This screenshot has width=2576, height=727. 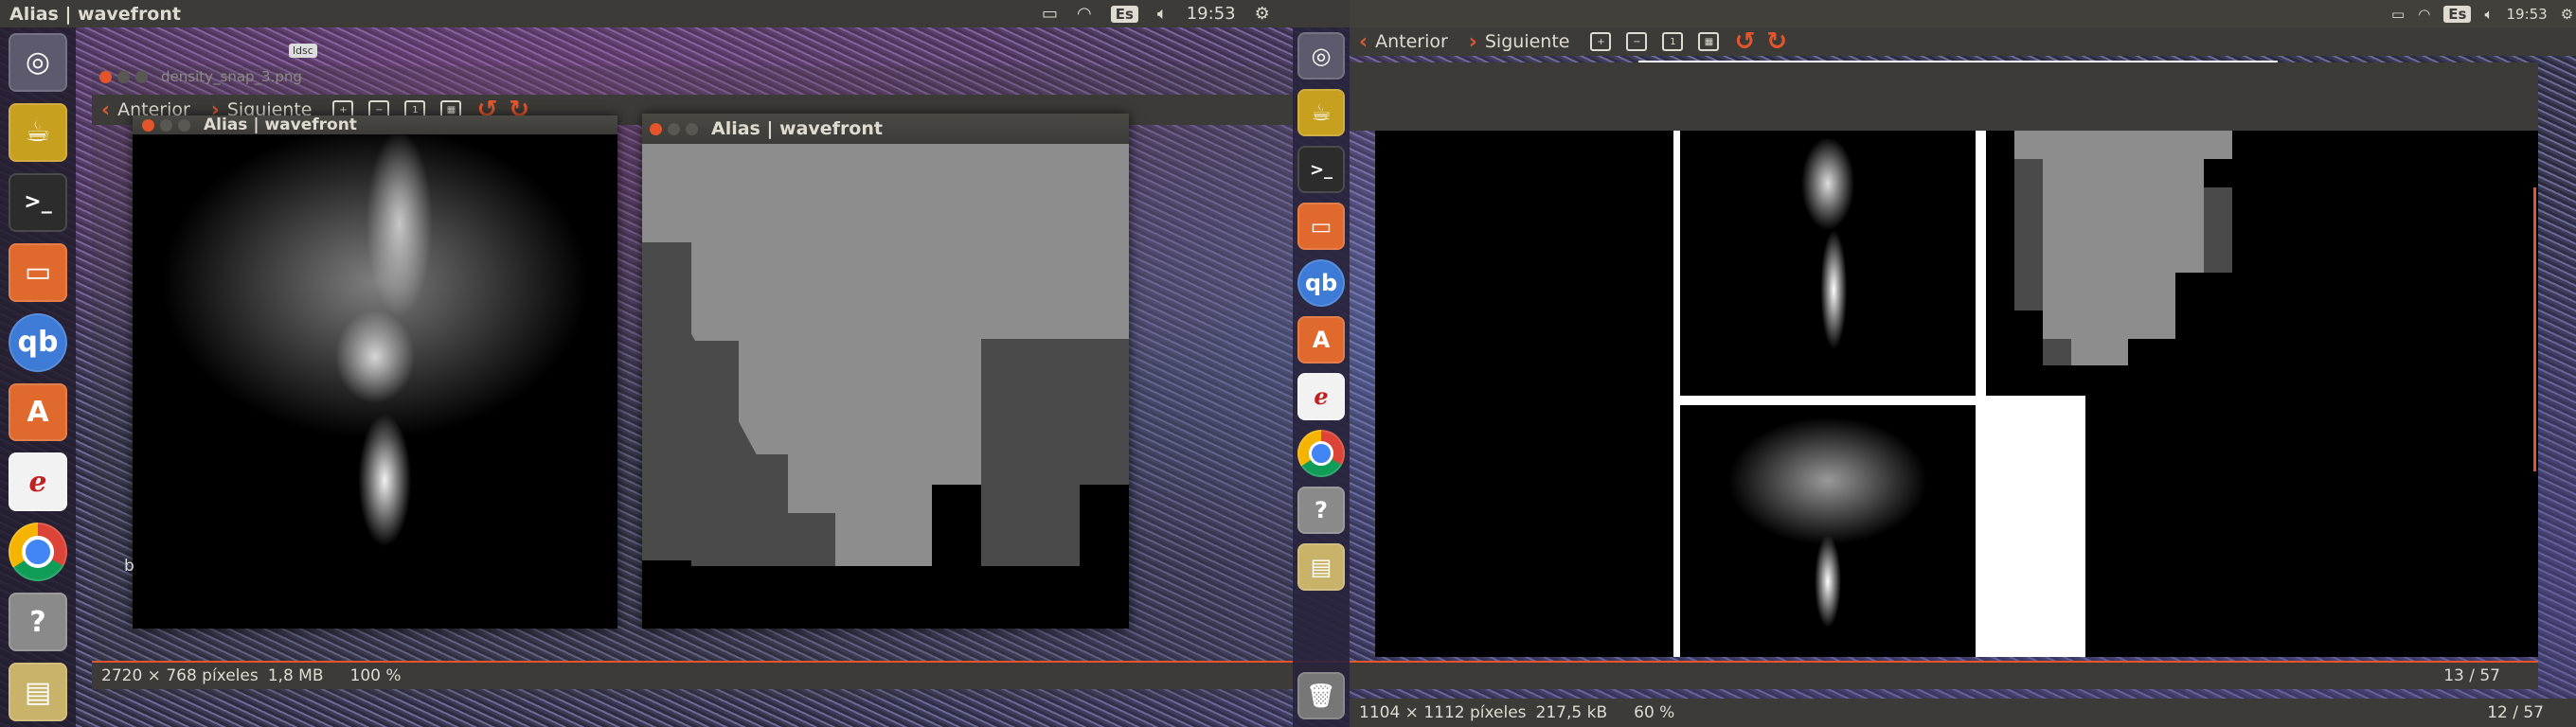 I want to click on zoom-fit-icon: ▦, so click(x=1709, y=41).